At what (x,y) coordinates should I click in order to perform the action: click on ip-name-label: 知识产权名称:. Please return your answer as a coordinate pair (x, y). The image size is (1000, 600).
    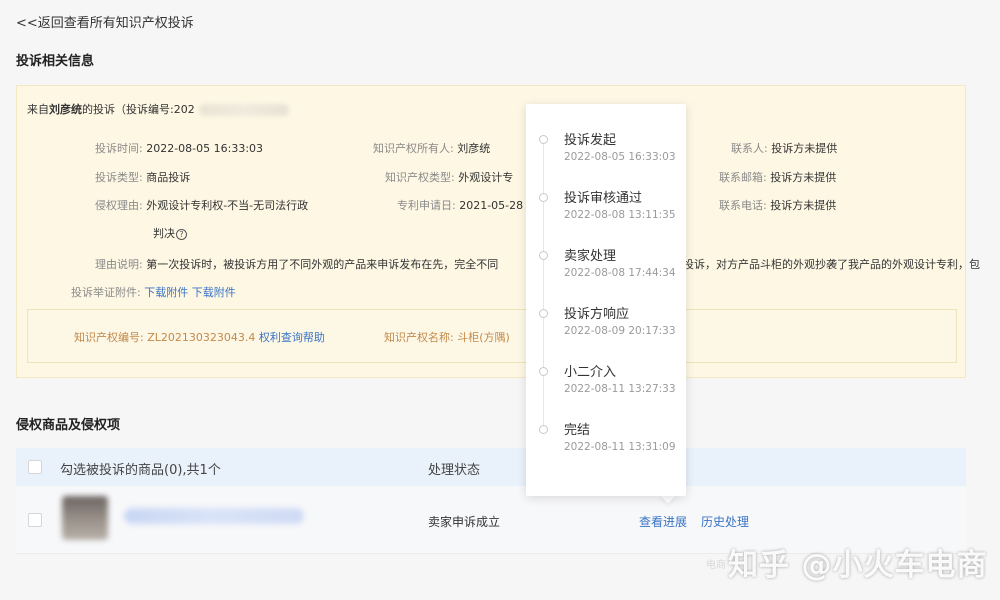
    Looking at the image, I should click on (419, 337).